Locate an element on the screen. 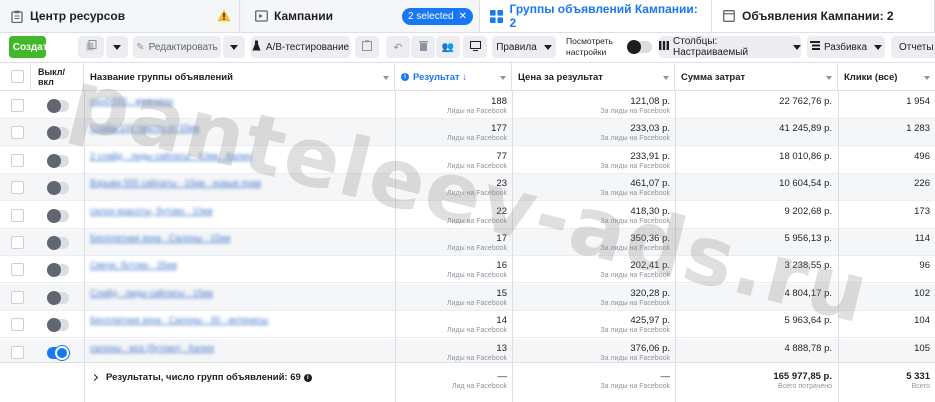 The width and height of the screenshot is (935, 402). edit-button: ✎ Редактировать is located at coordinates (177, 47).